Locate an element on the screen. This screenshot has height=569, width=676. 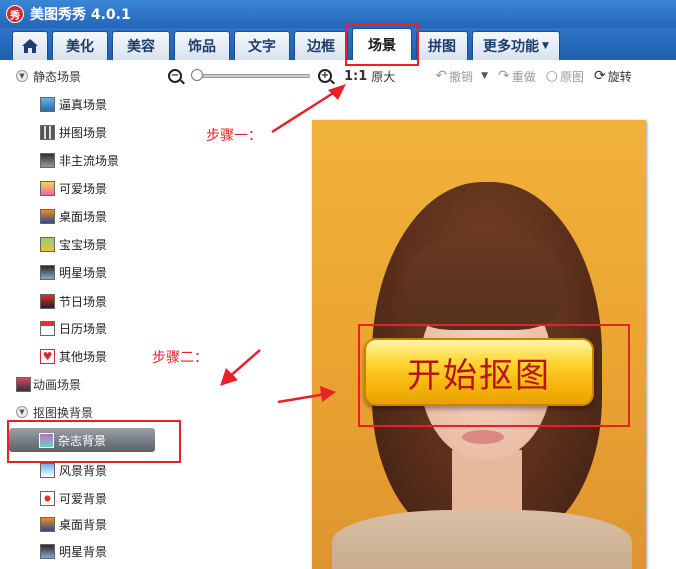
rotate-button: ⟳ 旋转 is located at coordinates (613, 76).